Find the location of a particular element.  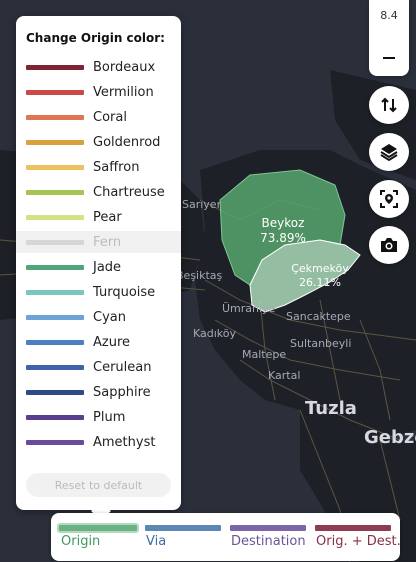

color-option-chartreuse: Chartreuse is located at coordinates (98, 192).